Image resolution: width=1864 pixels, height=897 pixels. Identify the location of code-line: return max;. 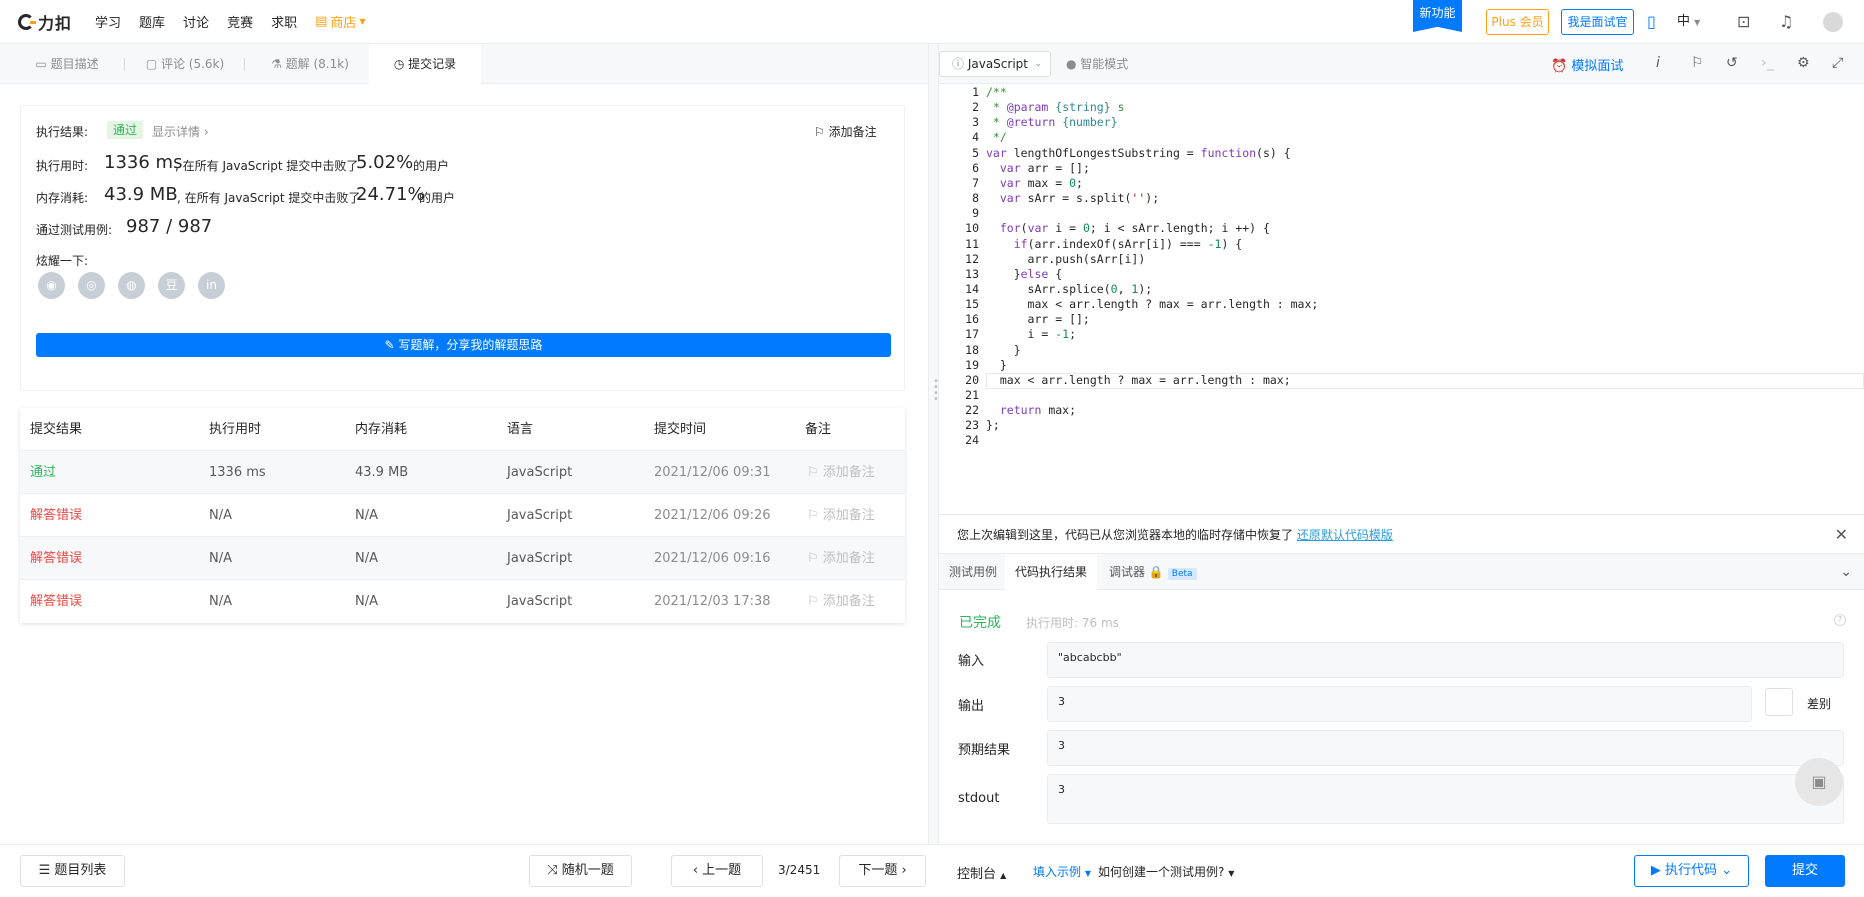
(1031, 410).